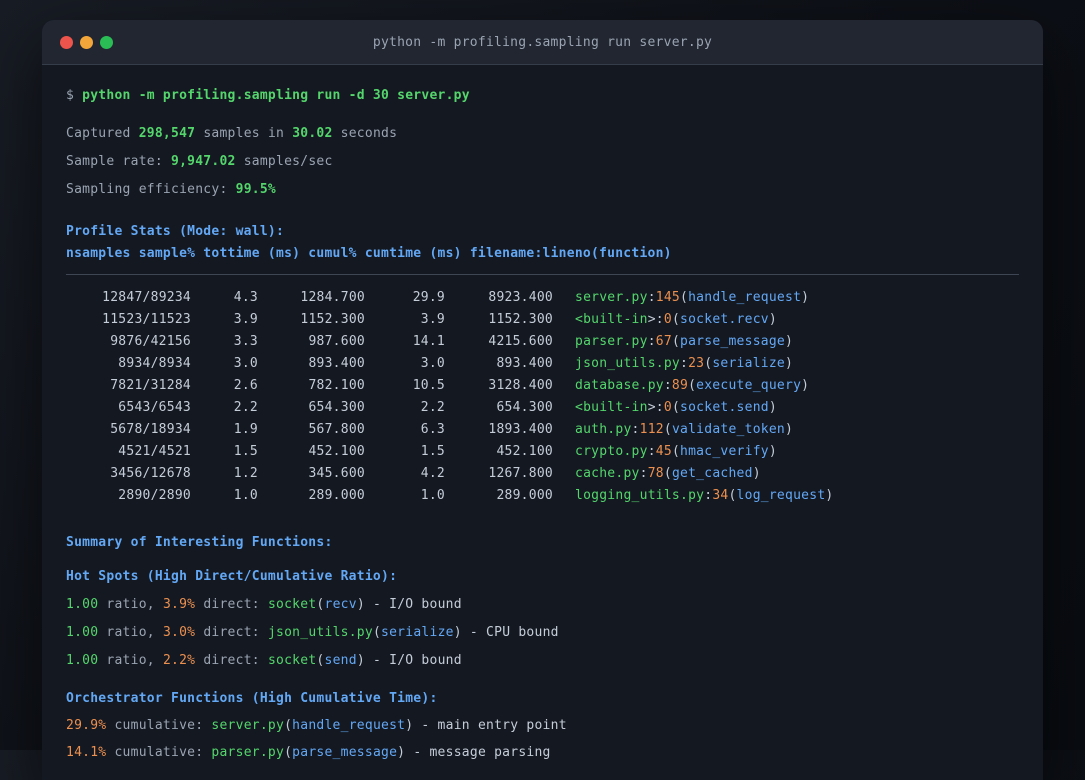  I want to click on cell-cumtime: 8923.400, so click(520, 297).